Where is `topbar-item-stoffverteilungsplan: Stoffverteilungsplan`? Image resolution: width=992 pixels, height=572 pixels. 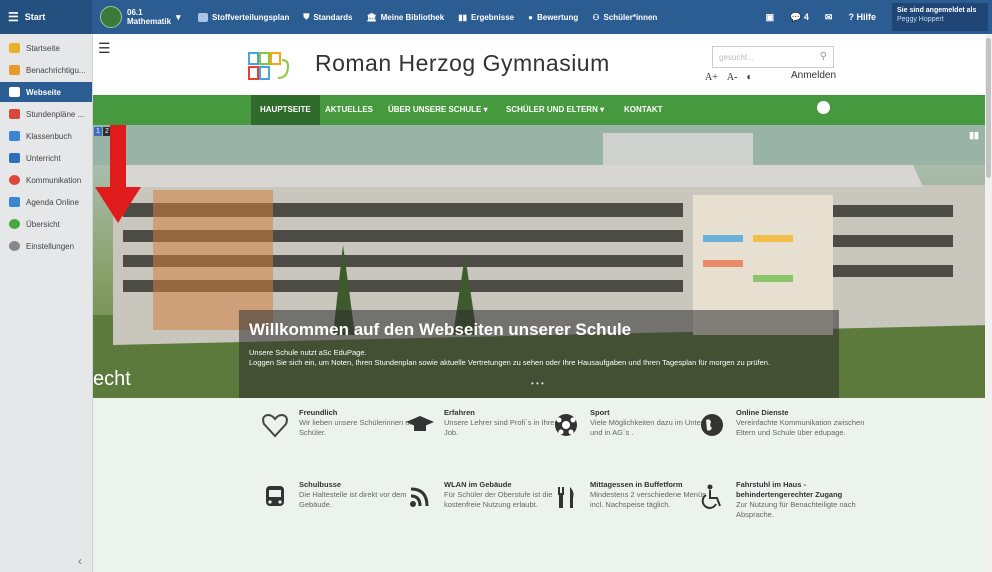
topbar-item-stoffverteilungsplan: Stoffverteilungsplan is located at coordinates (243, 17).